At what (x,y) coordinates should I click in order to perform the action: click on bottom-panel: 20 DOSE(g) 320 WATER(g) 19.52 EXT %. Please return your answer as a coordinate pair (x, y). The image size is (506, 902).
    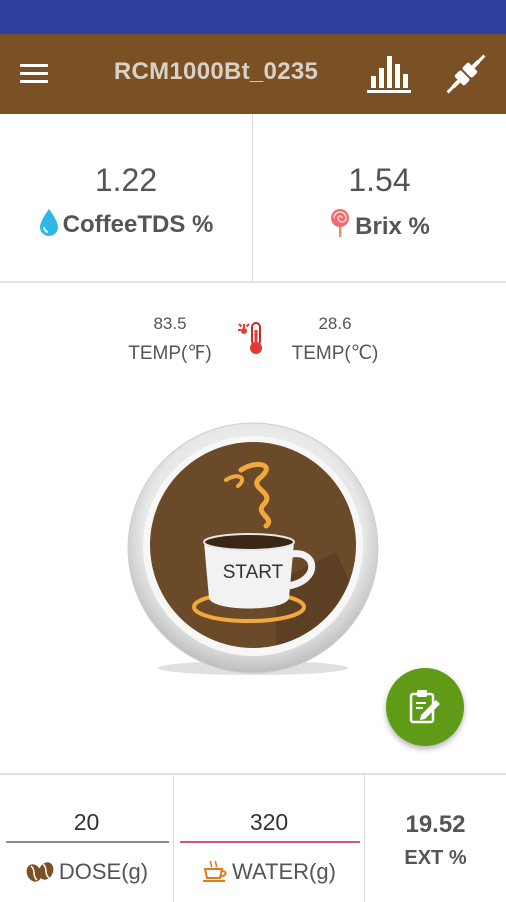
    Looking at the image, I should click on (253, 837).